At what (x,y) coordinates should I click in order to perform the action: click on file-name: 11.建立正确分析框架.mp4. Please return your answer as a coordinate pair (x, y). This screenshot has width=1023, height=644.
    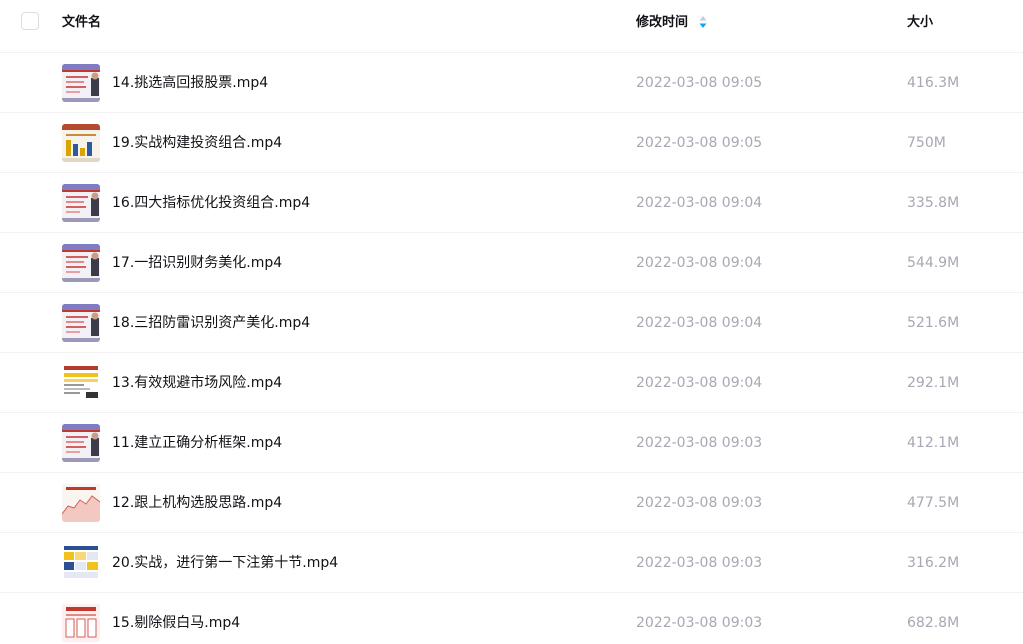
    Looking at the image, I should click on (197, 443).